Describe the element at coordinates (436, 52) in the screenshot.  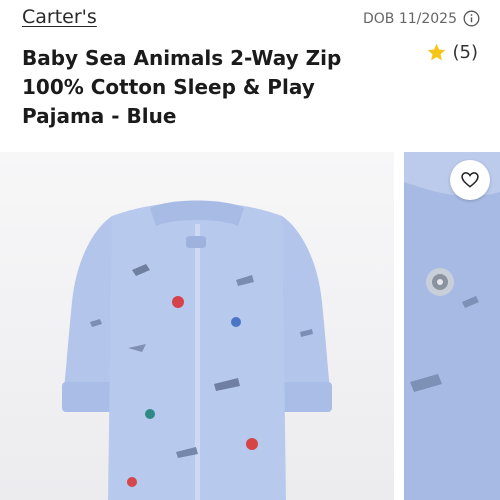
I see `star-icon` at that location.